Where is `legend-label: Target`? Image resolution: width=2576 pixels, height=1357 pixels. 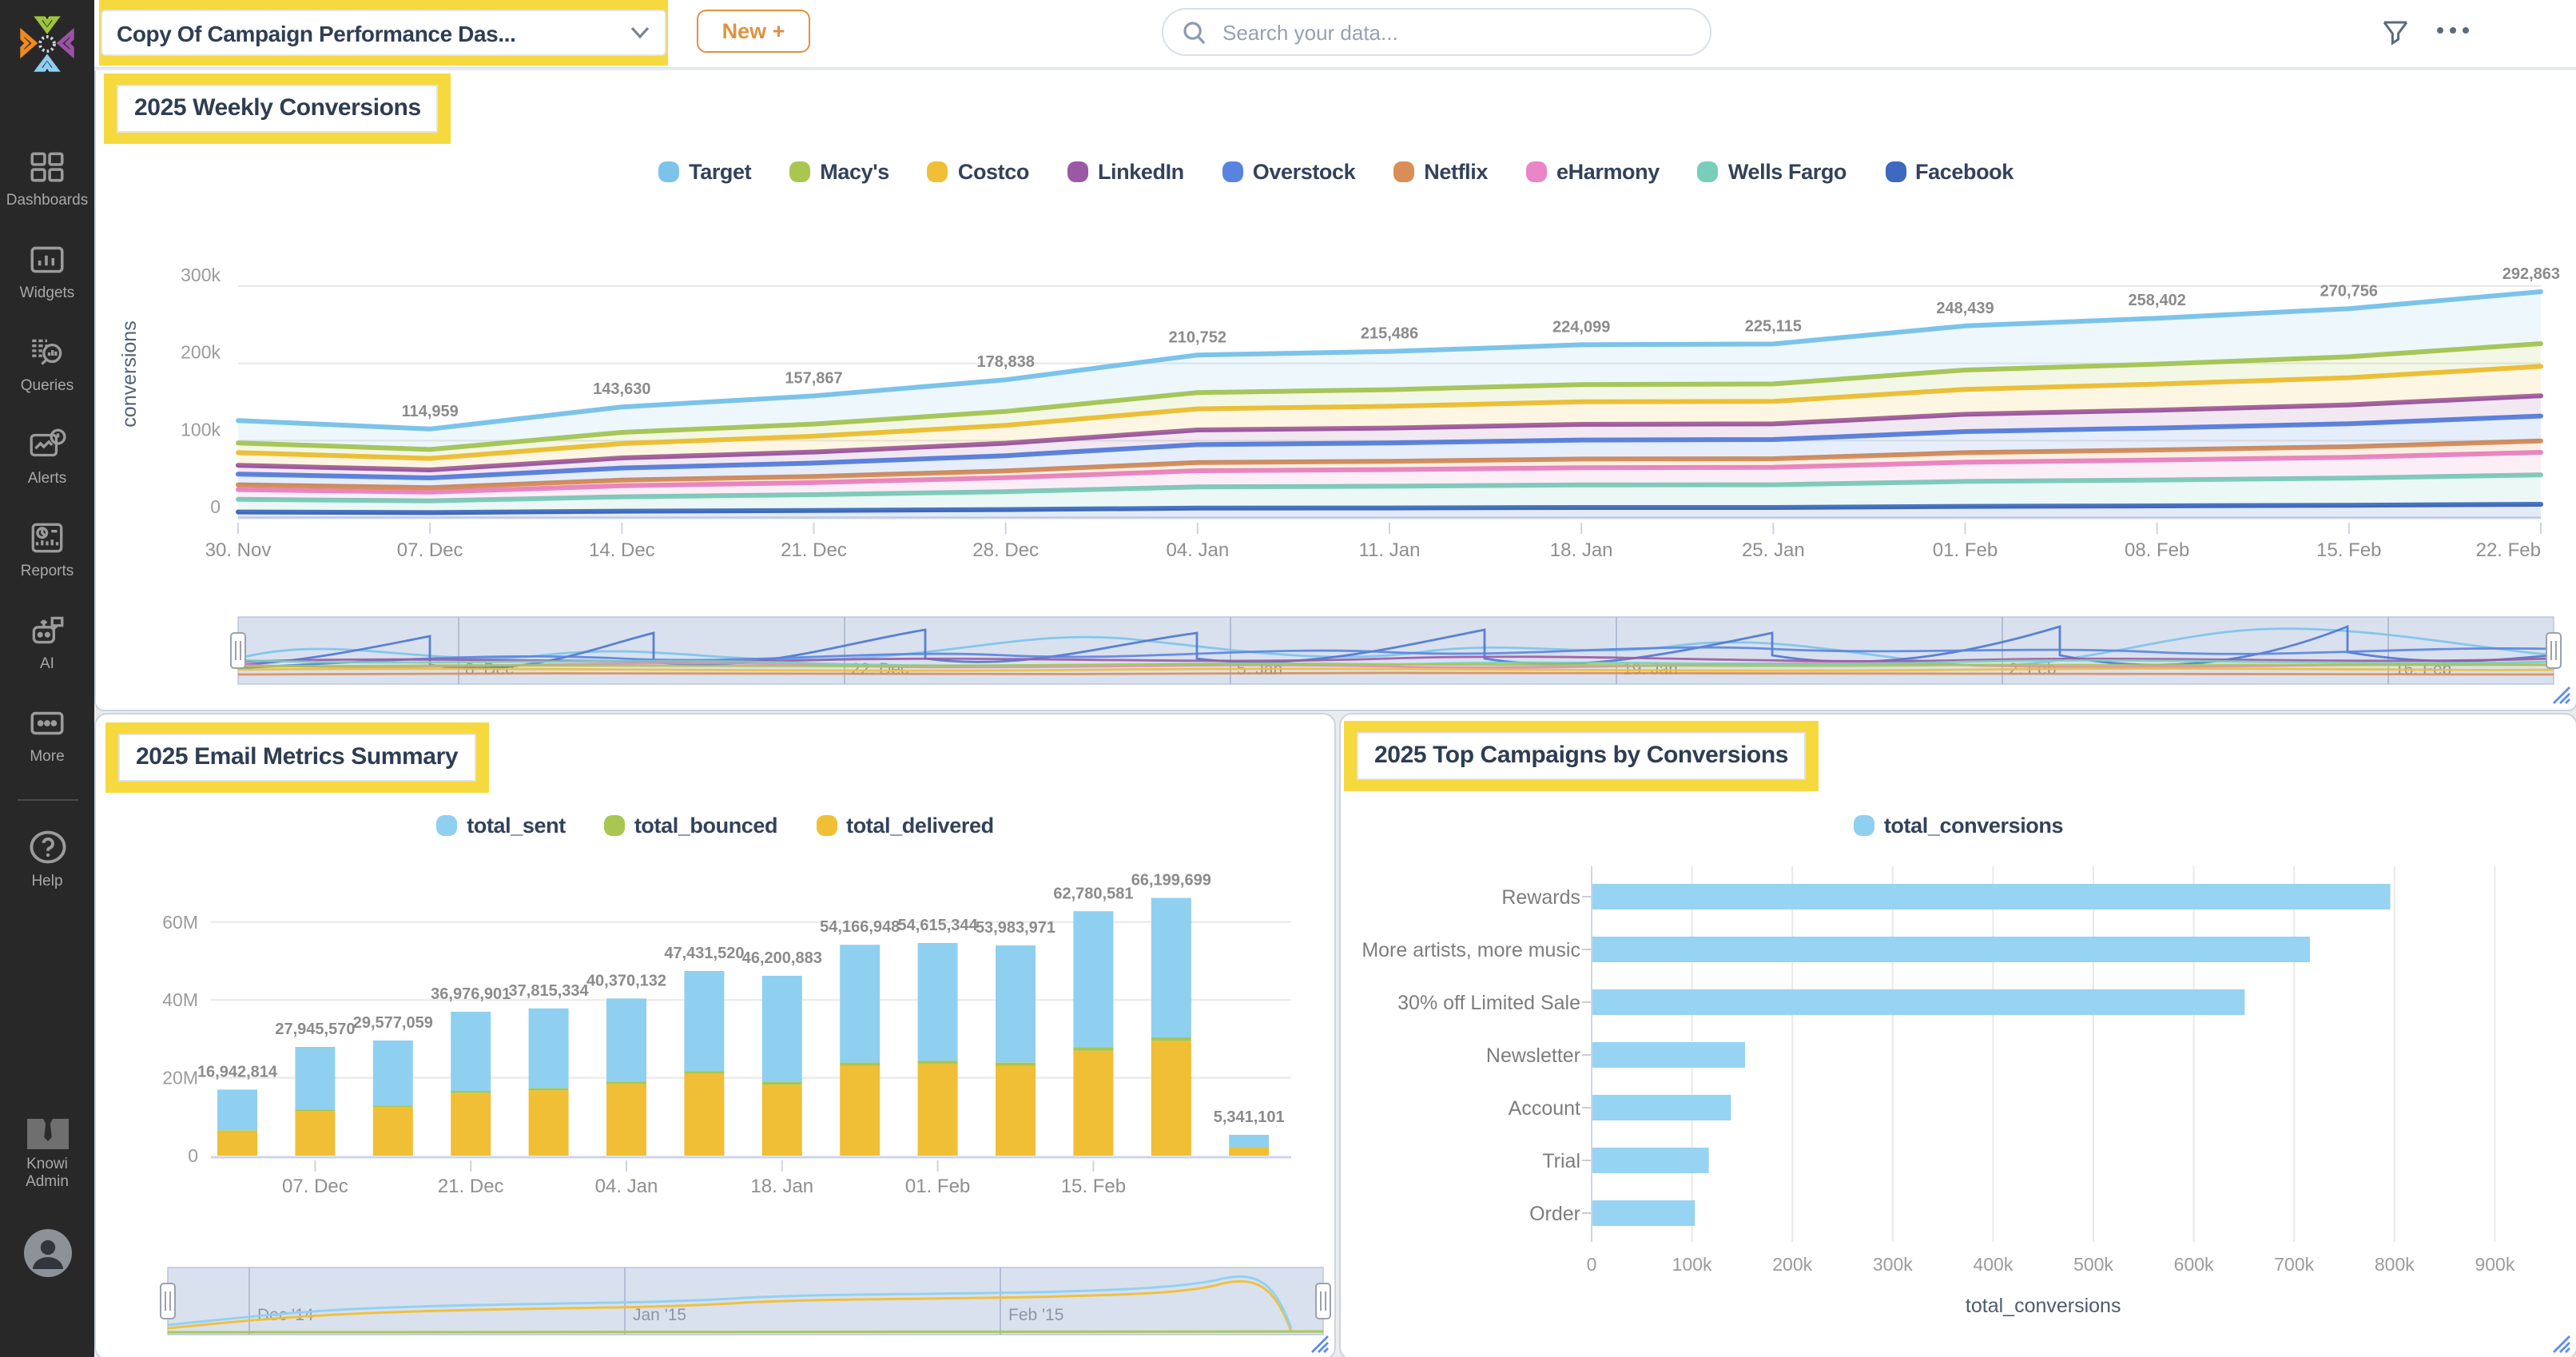 legend-label: Target is located at coordinates (720, 172).